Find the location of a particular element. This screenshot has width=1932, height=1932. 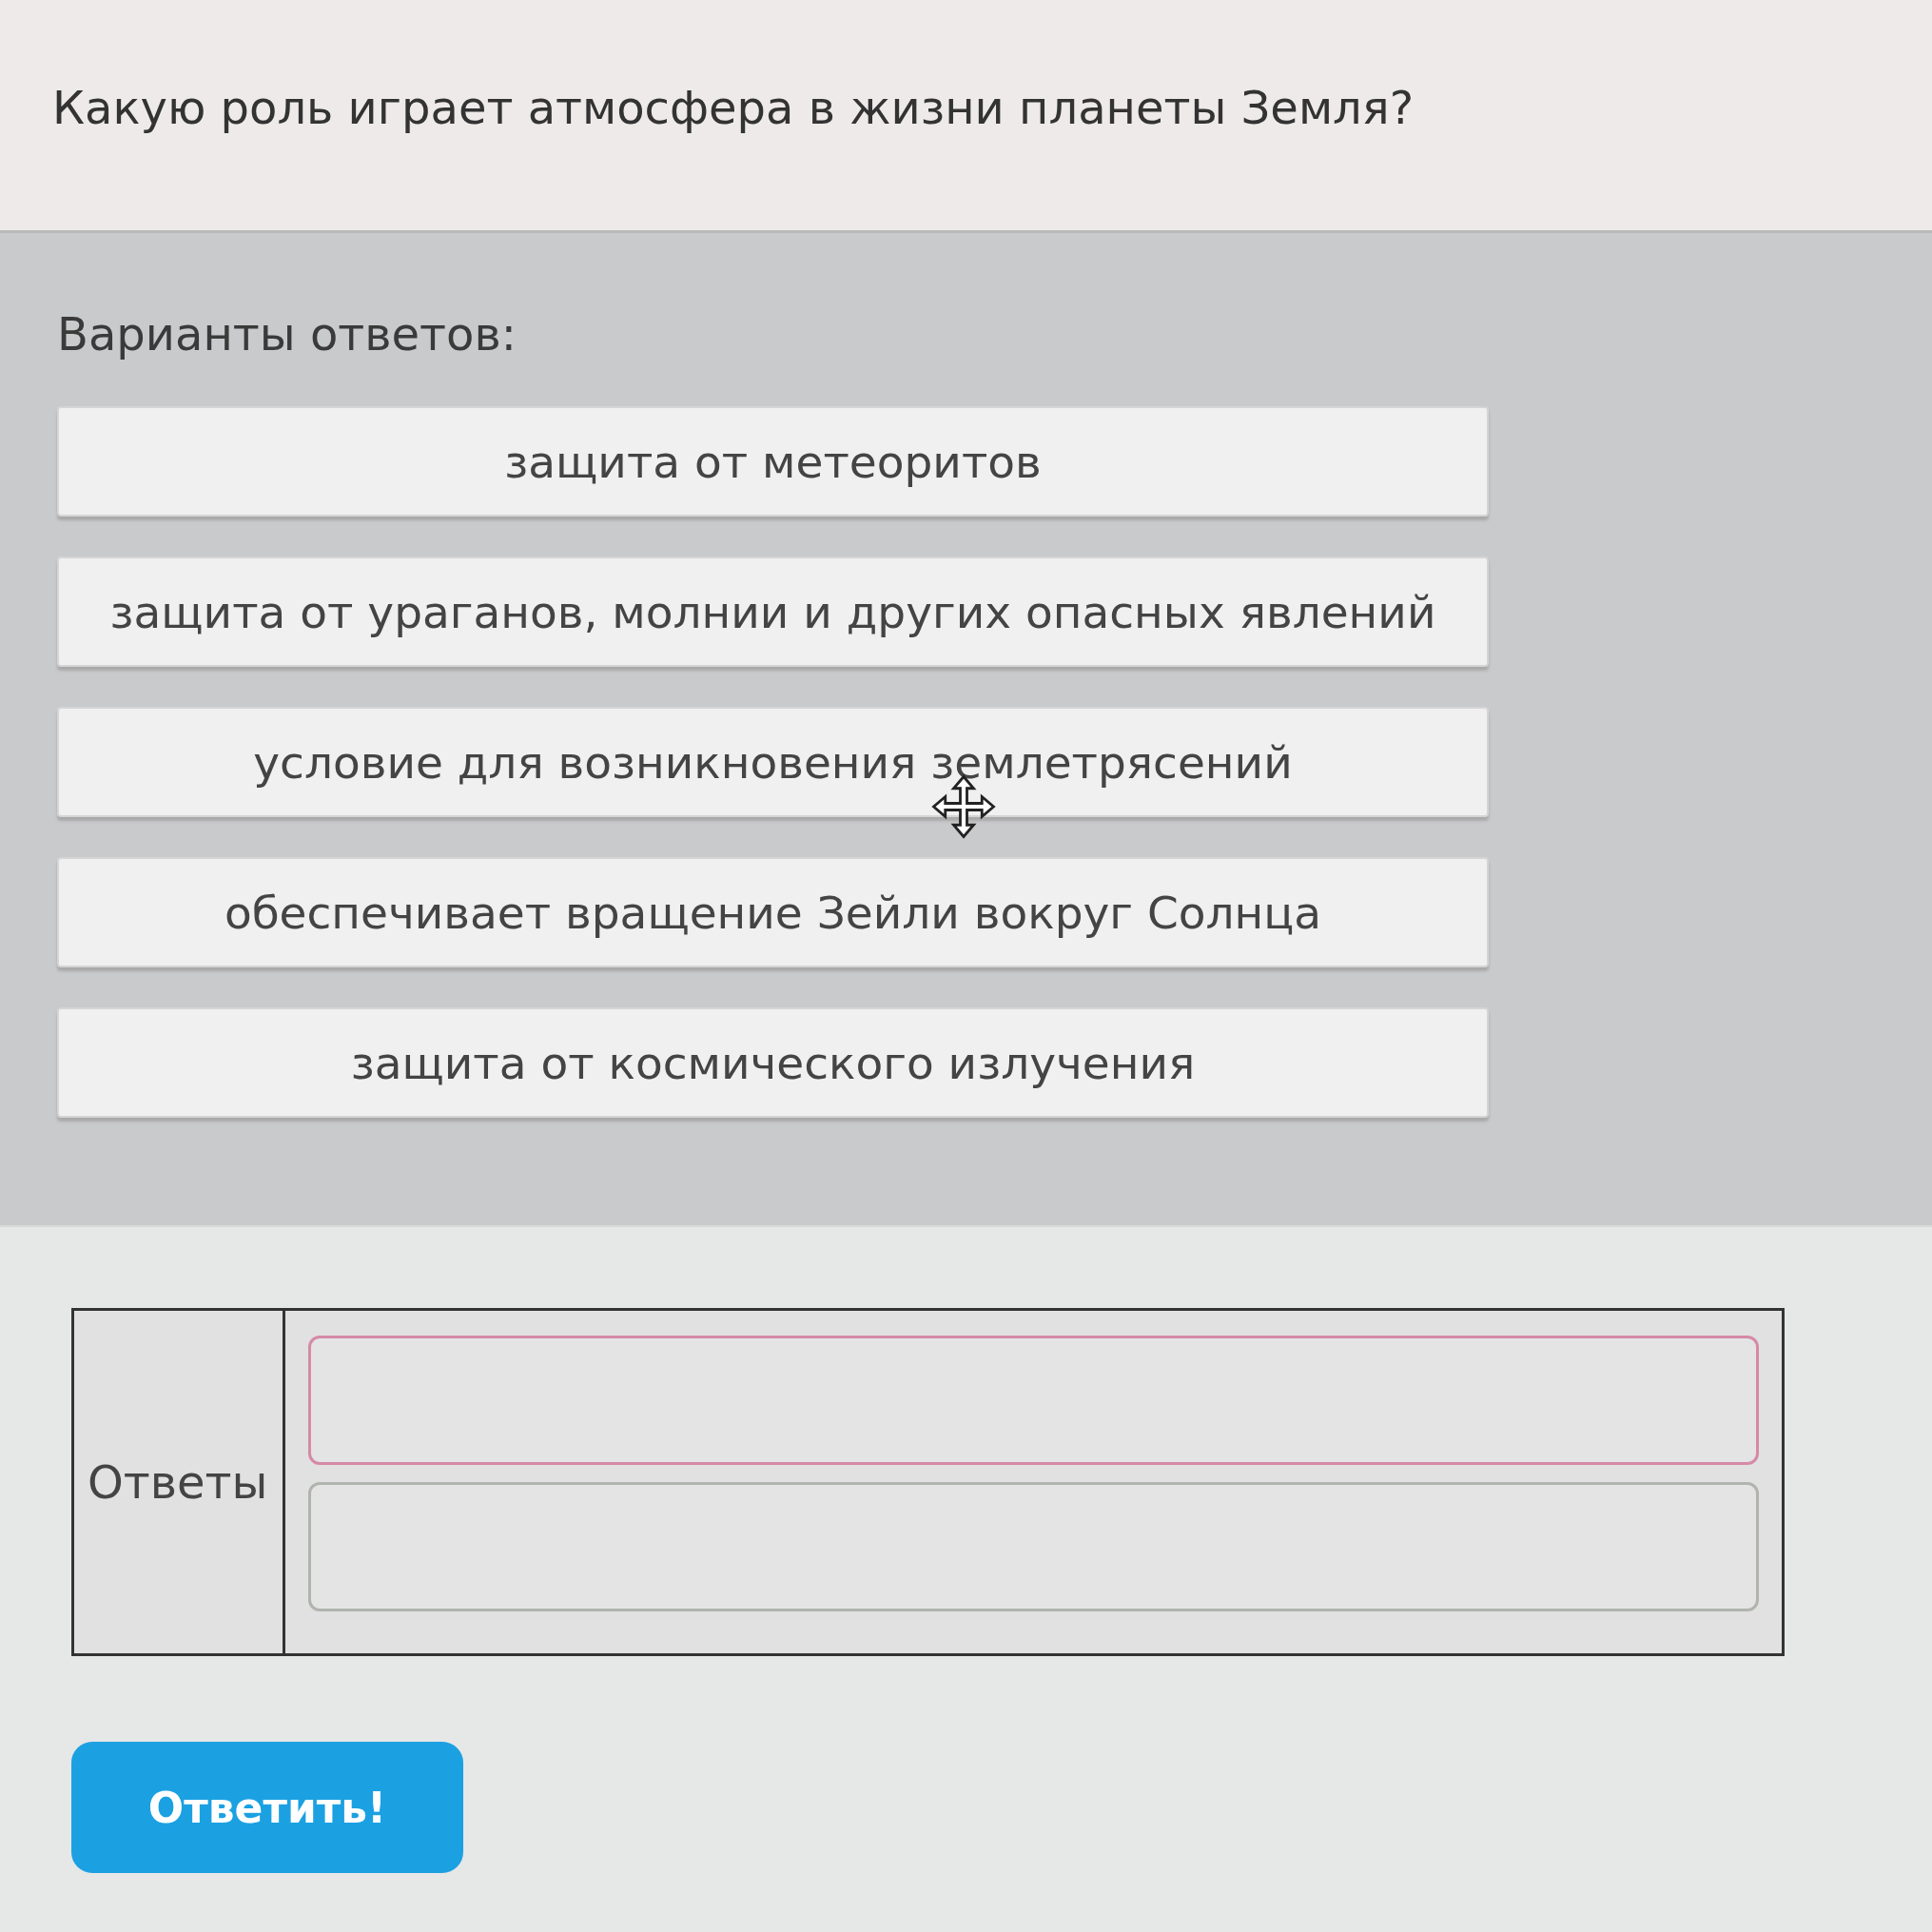

answer-option: защита от метеоритов is located at coordinates (773, 462).